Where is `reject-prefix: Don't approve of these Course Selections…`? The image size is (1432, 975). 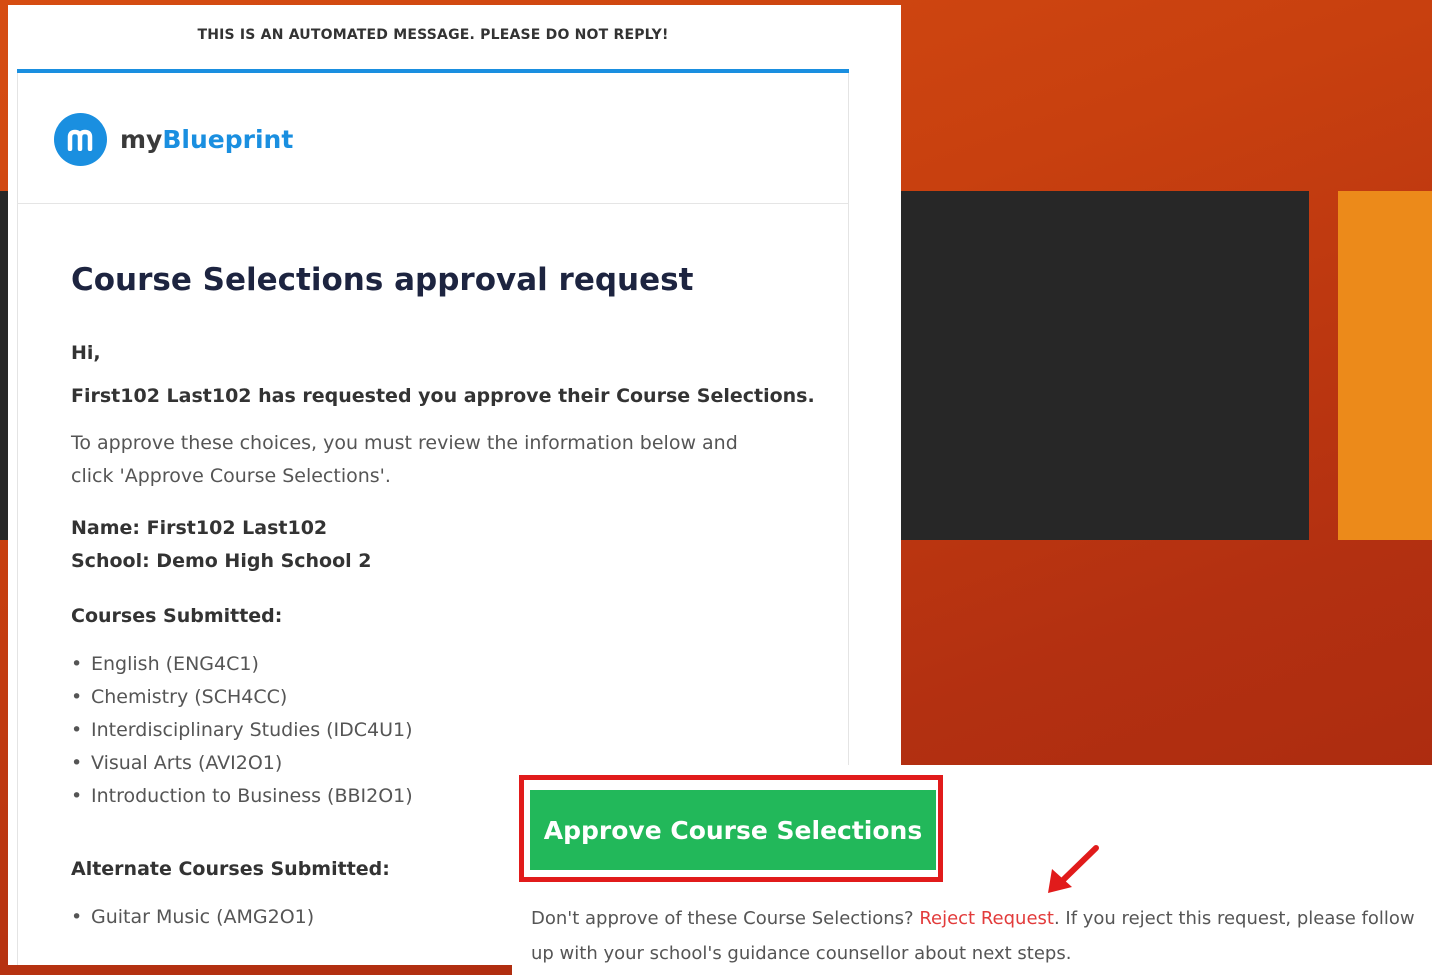 reject-prefix: Don't approve of these Course Selections… is located at coordinates (725, 918).